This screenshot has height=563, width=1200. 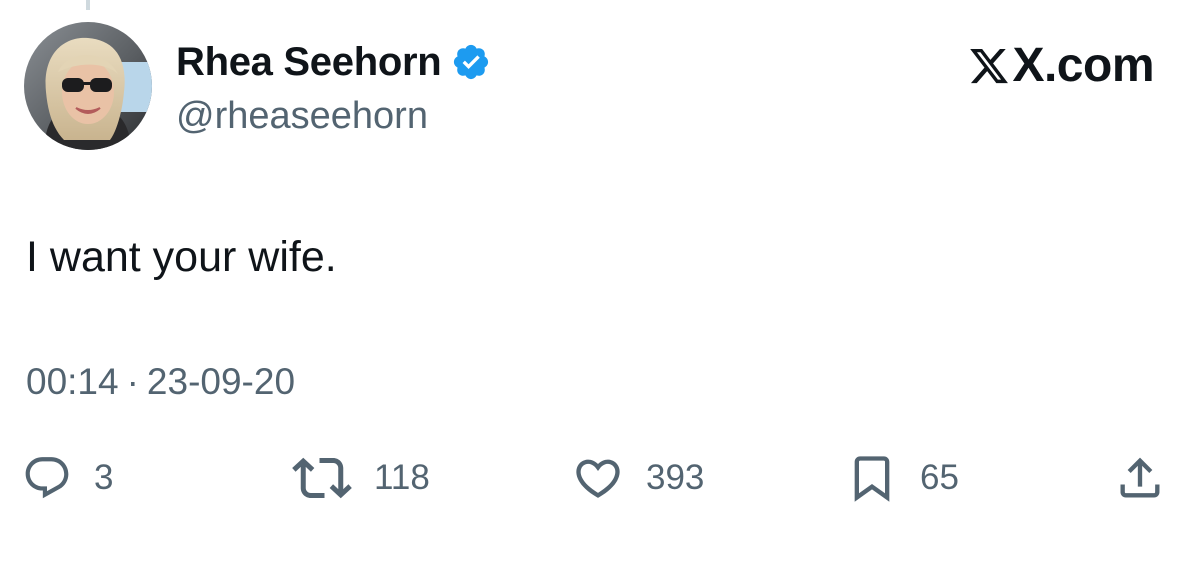 I want to click on action-bar: 3 118 393 65, so click(x=600, y=478).